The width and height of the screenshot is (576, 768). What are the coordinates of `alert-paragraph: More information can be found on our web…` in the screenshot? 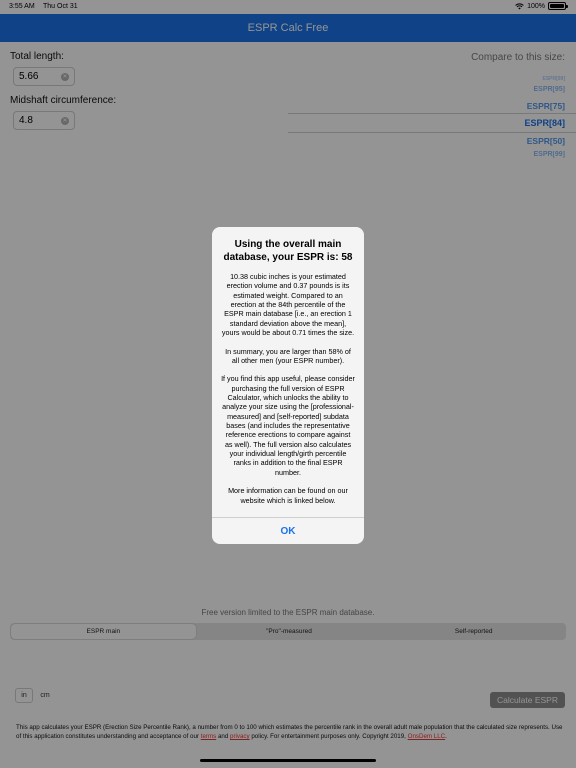 It's located at (288, 495).